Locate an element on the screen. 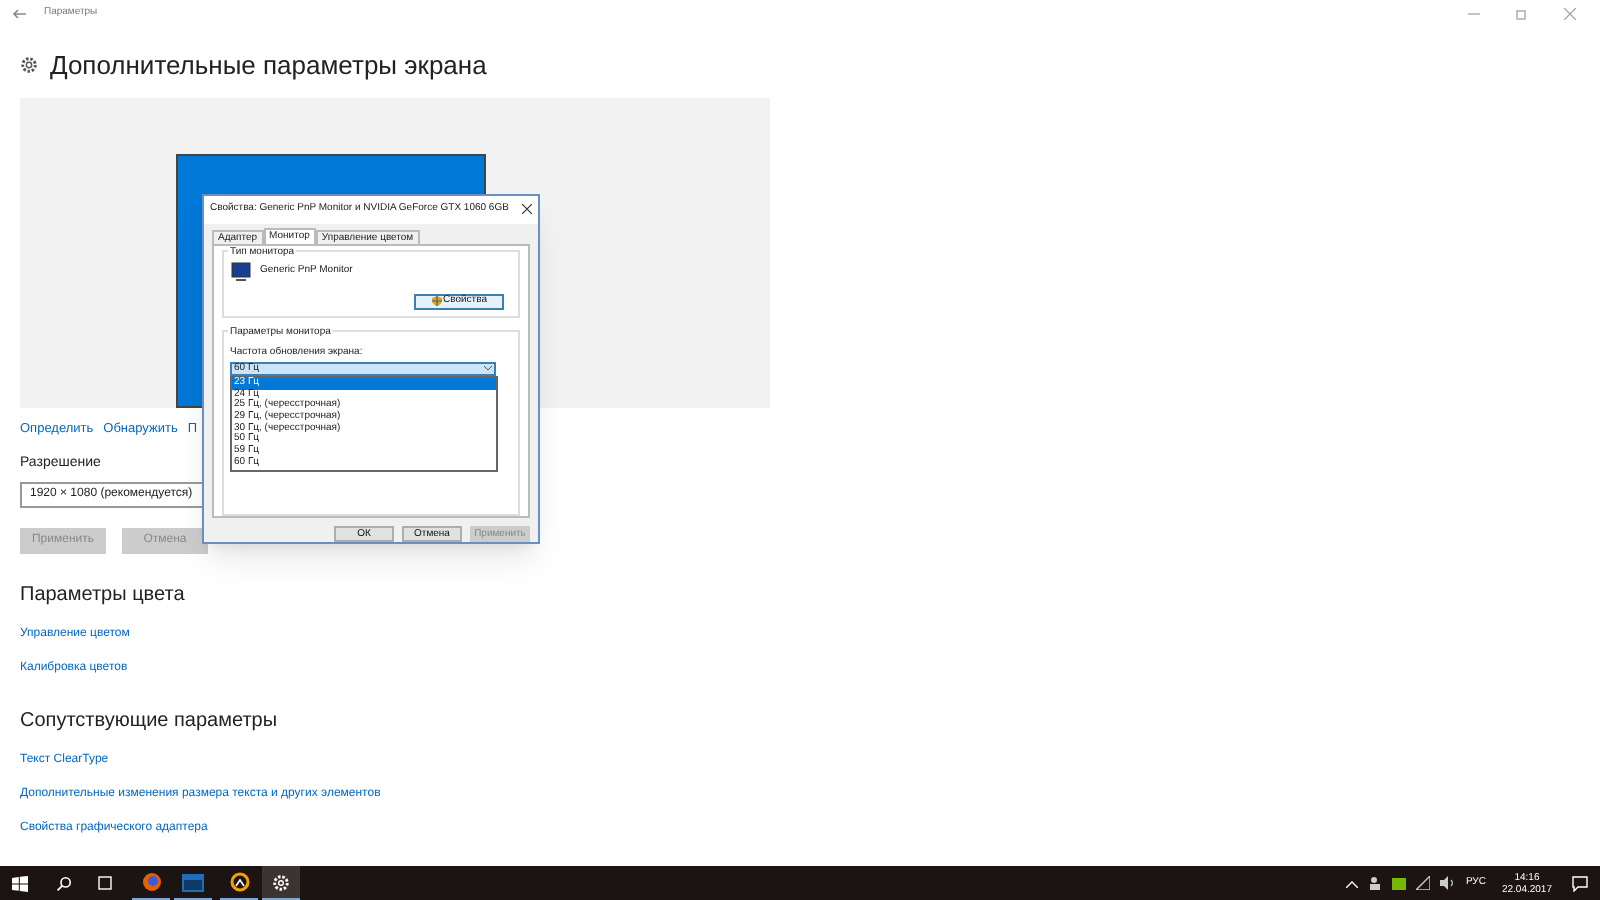 This screenshot has width=1600, height=900. close-icon is located at coordinates (527, 209).